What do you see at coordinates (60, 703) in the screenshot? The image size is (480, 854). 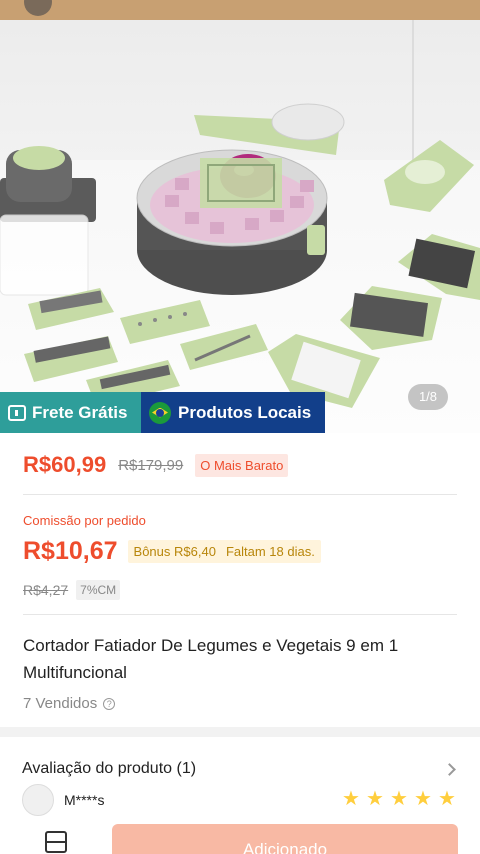 I see `sold-count: 7 Vendidos` at bounding box center [60, 703].